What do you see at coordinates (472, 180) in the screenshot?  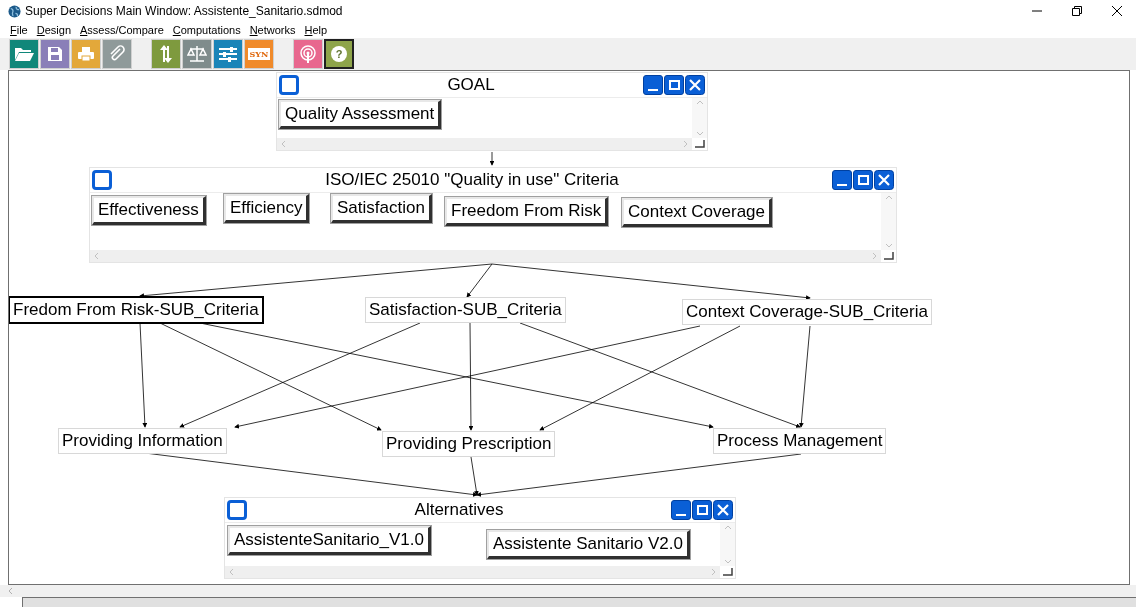 I see `cluster-title: ISO/IEC 25010 "Quality in use" Criteria` at bounding box center [472, 180].